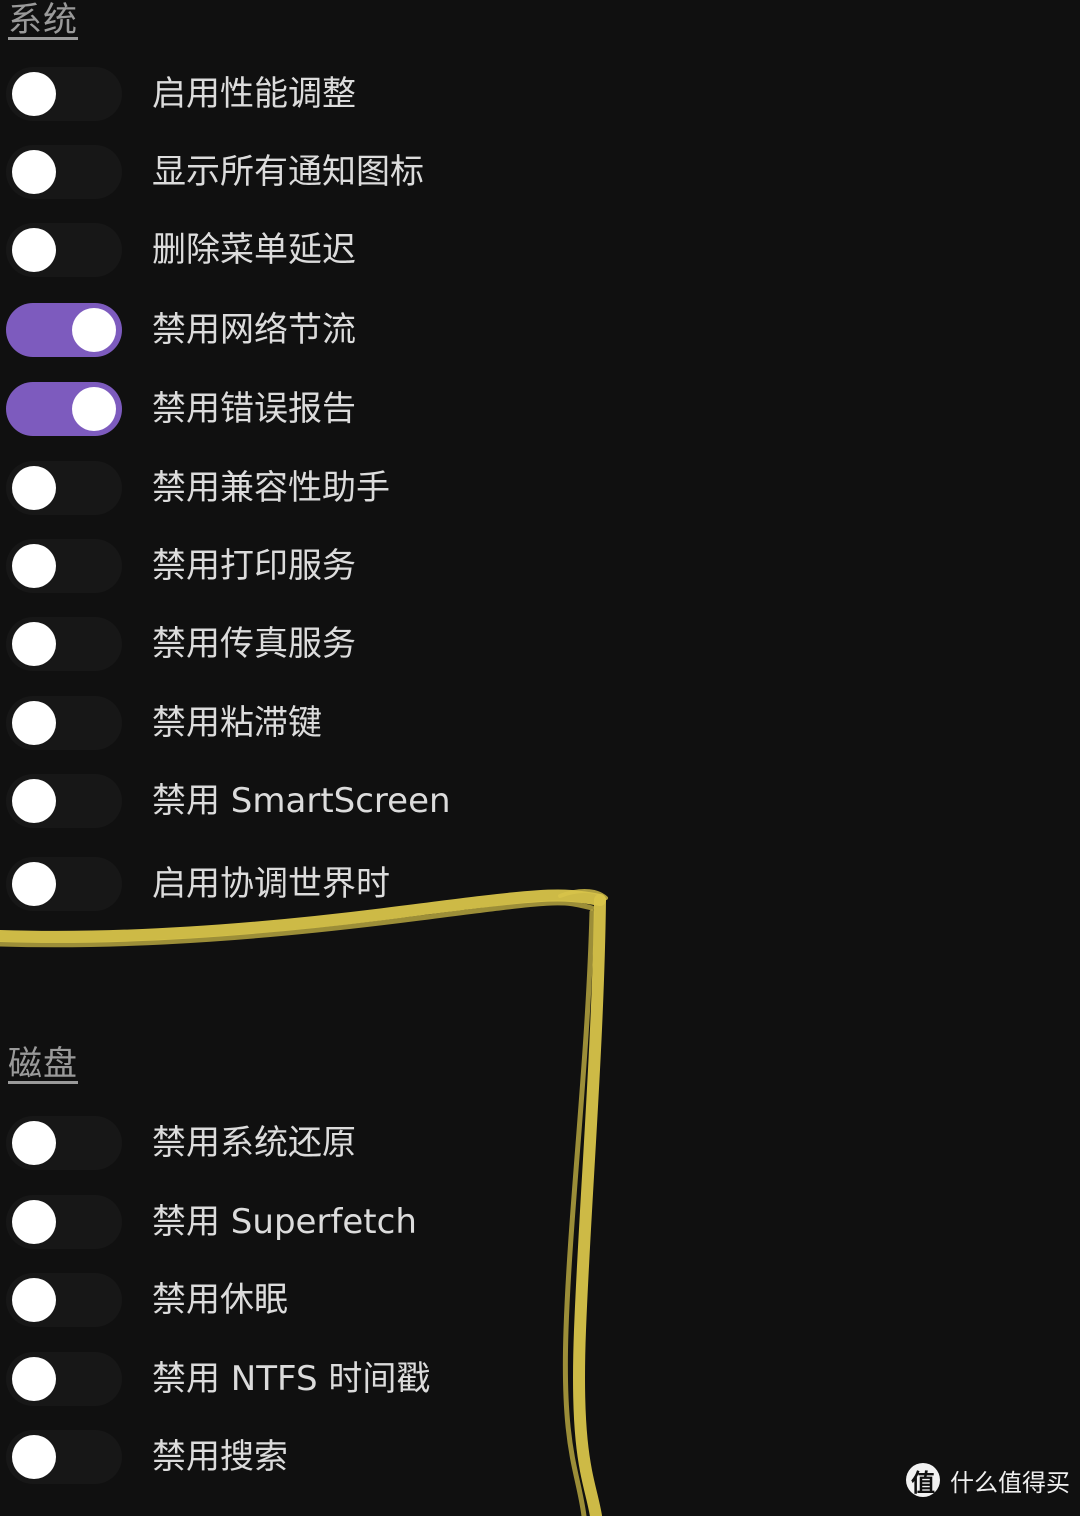 The width and height of the screenshot is (1080, 1516). Describe the element at coordinates (254, 409) in the screenshot. I see `setting-label: 禁用错误报告` at that location.